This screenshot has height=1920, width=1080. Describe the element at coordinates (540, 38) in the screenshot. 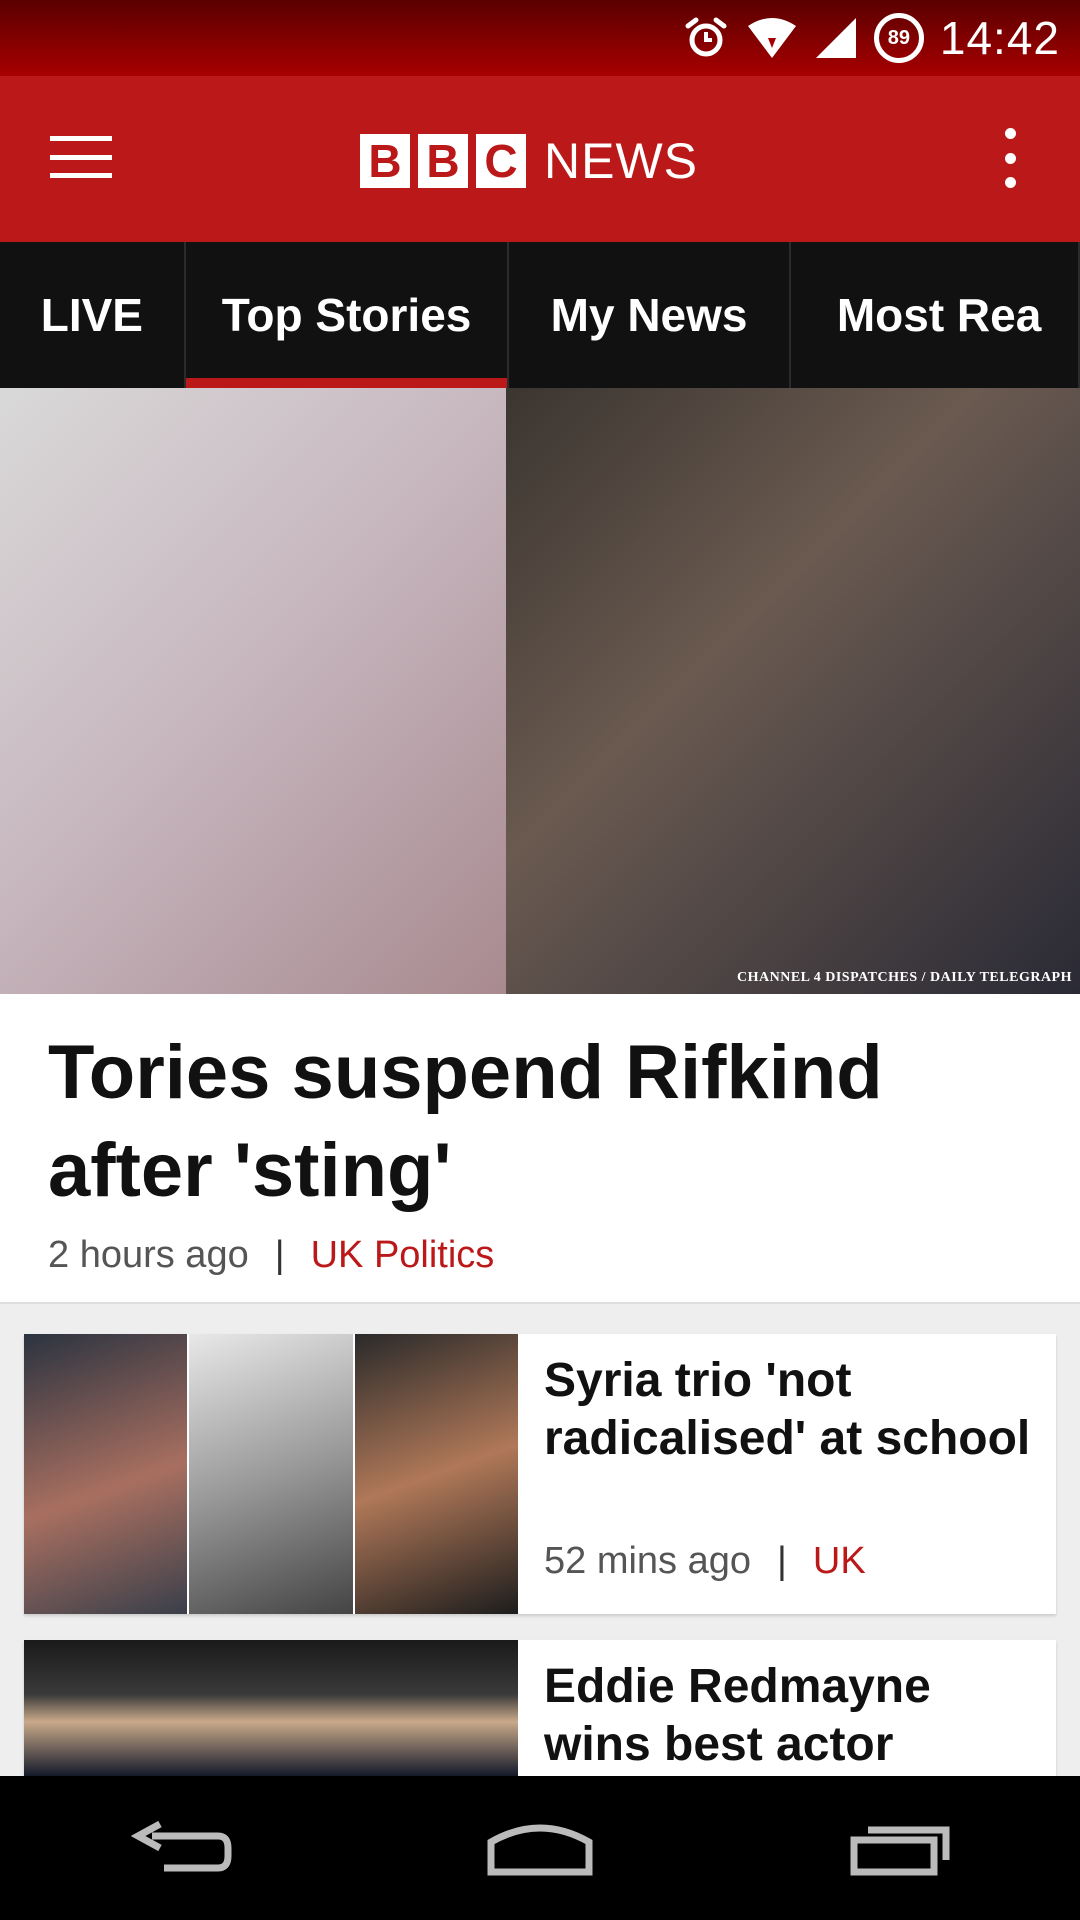

I see `status-bar: 89 14:42` at that location.